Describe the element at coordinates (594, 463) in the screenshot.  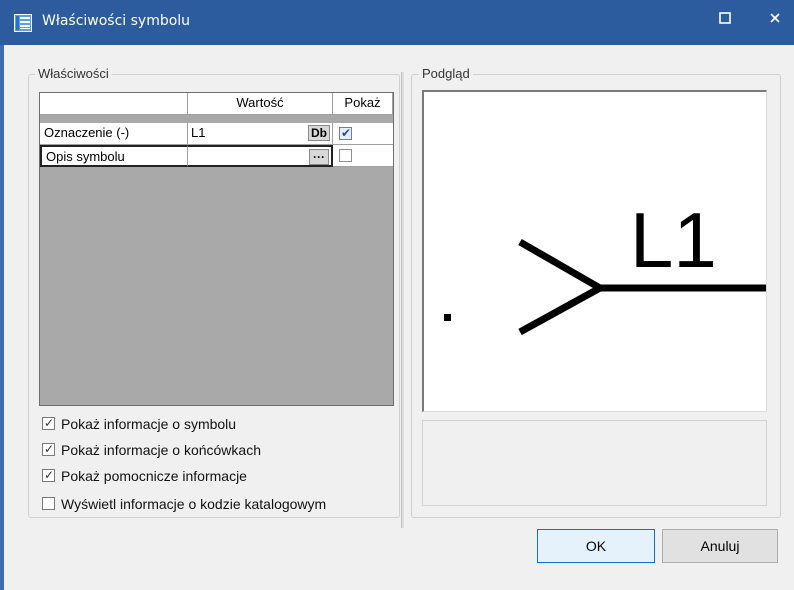
I see `preview-info-panel` at that location.